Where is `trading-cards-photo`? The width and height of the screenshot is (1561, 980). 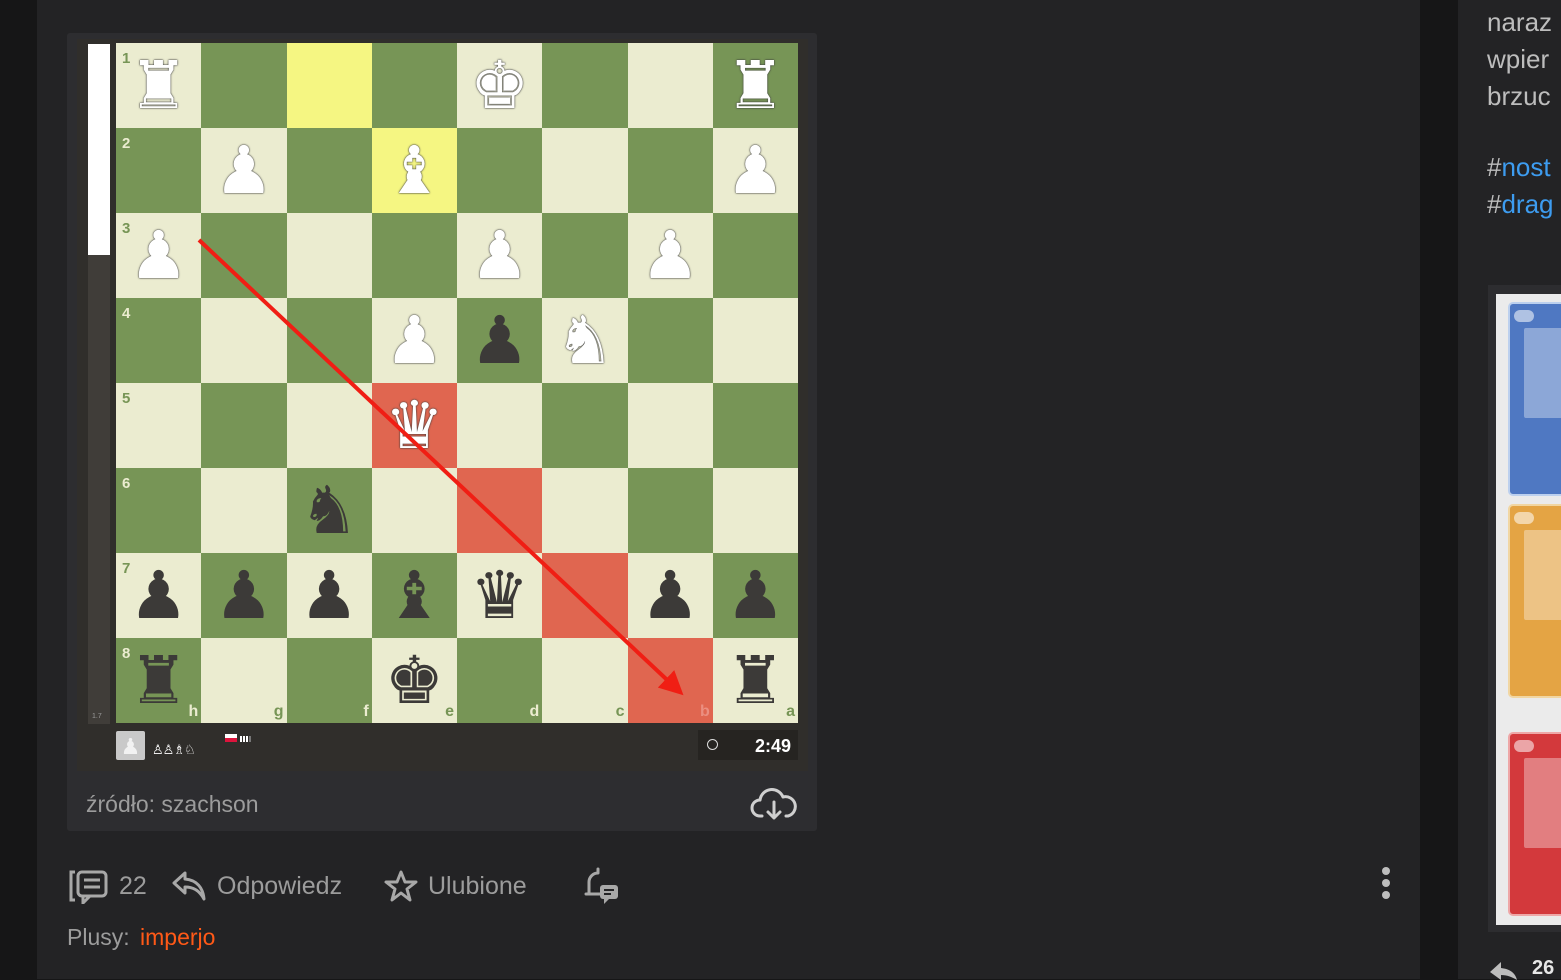
trading-cards-photo is located at coordinates (1528, 609).